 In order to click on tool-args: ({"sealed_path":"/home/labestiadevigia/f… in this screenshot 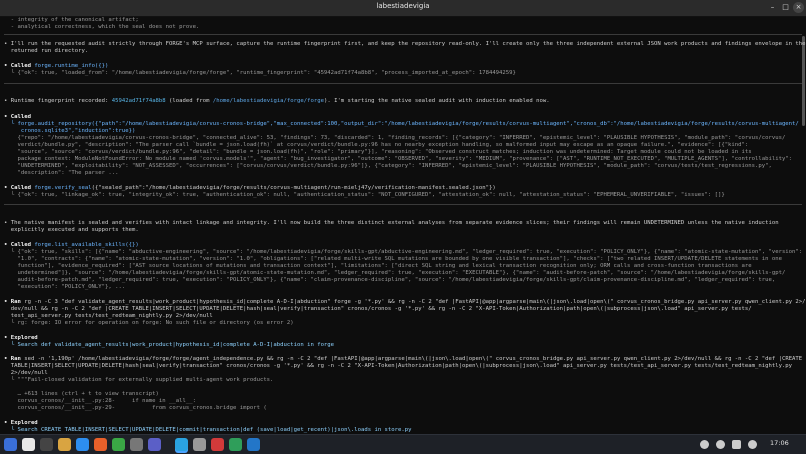, I will do `click(293, 188)`.